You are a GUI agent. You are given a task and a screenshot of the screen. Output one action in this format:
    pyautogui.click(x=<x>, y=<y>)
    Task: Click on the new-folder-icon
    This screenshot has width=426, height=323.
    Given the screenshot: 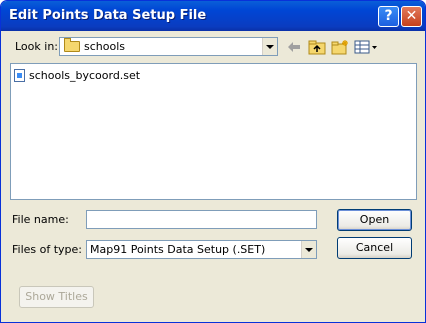 What is the action you would take?
    pyautogui.click(x=340, y=47)
    